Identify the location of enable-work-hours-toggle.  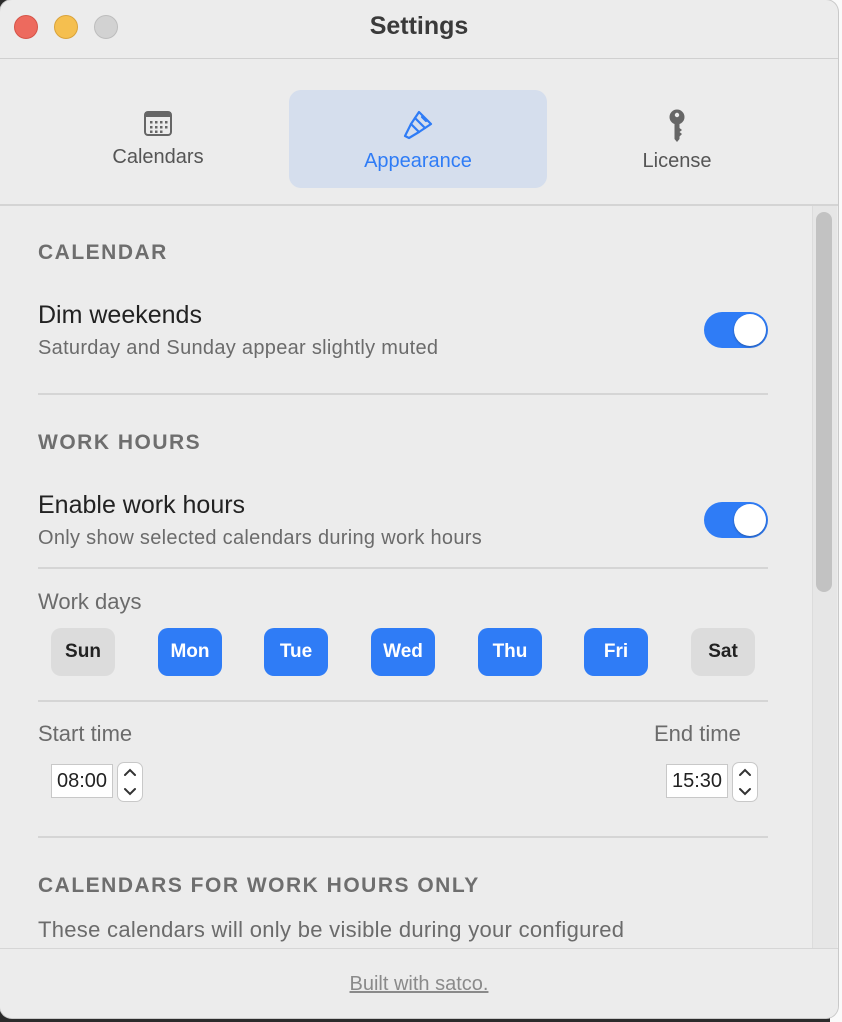
(736, 520).